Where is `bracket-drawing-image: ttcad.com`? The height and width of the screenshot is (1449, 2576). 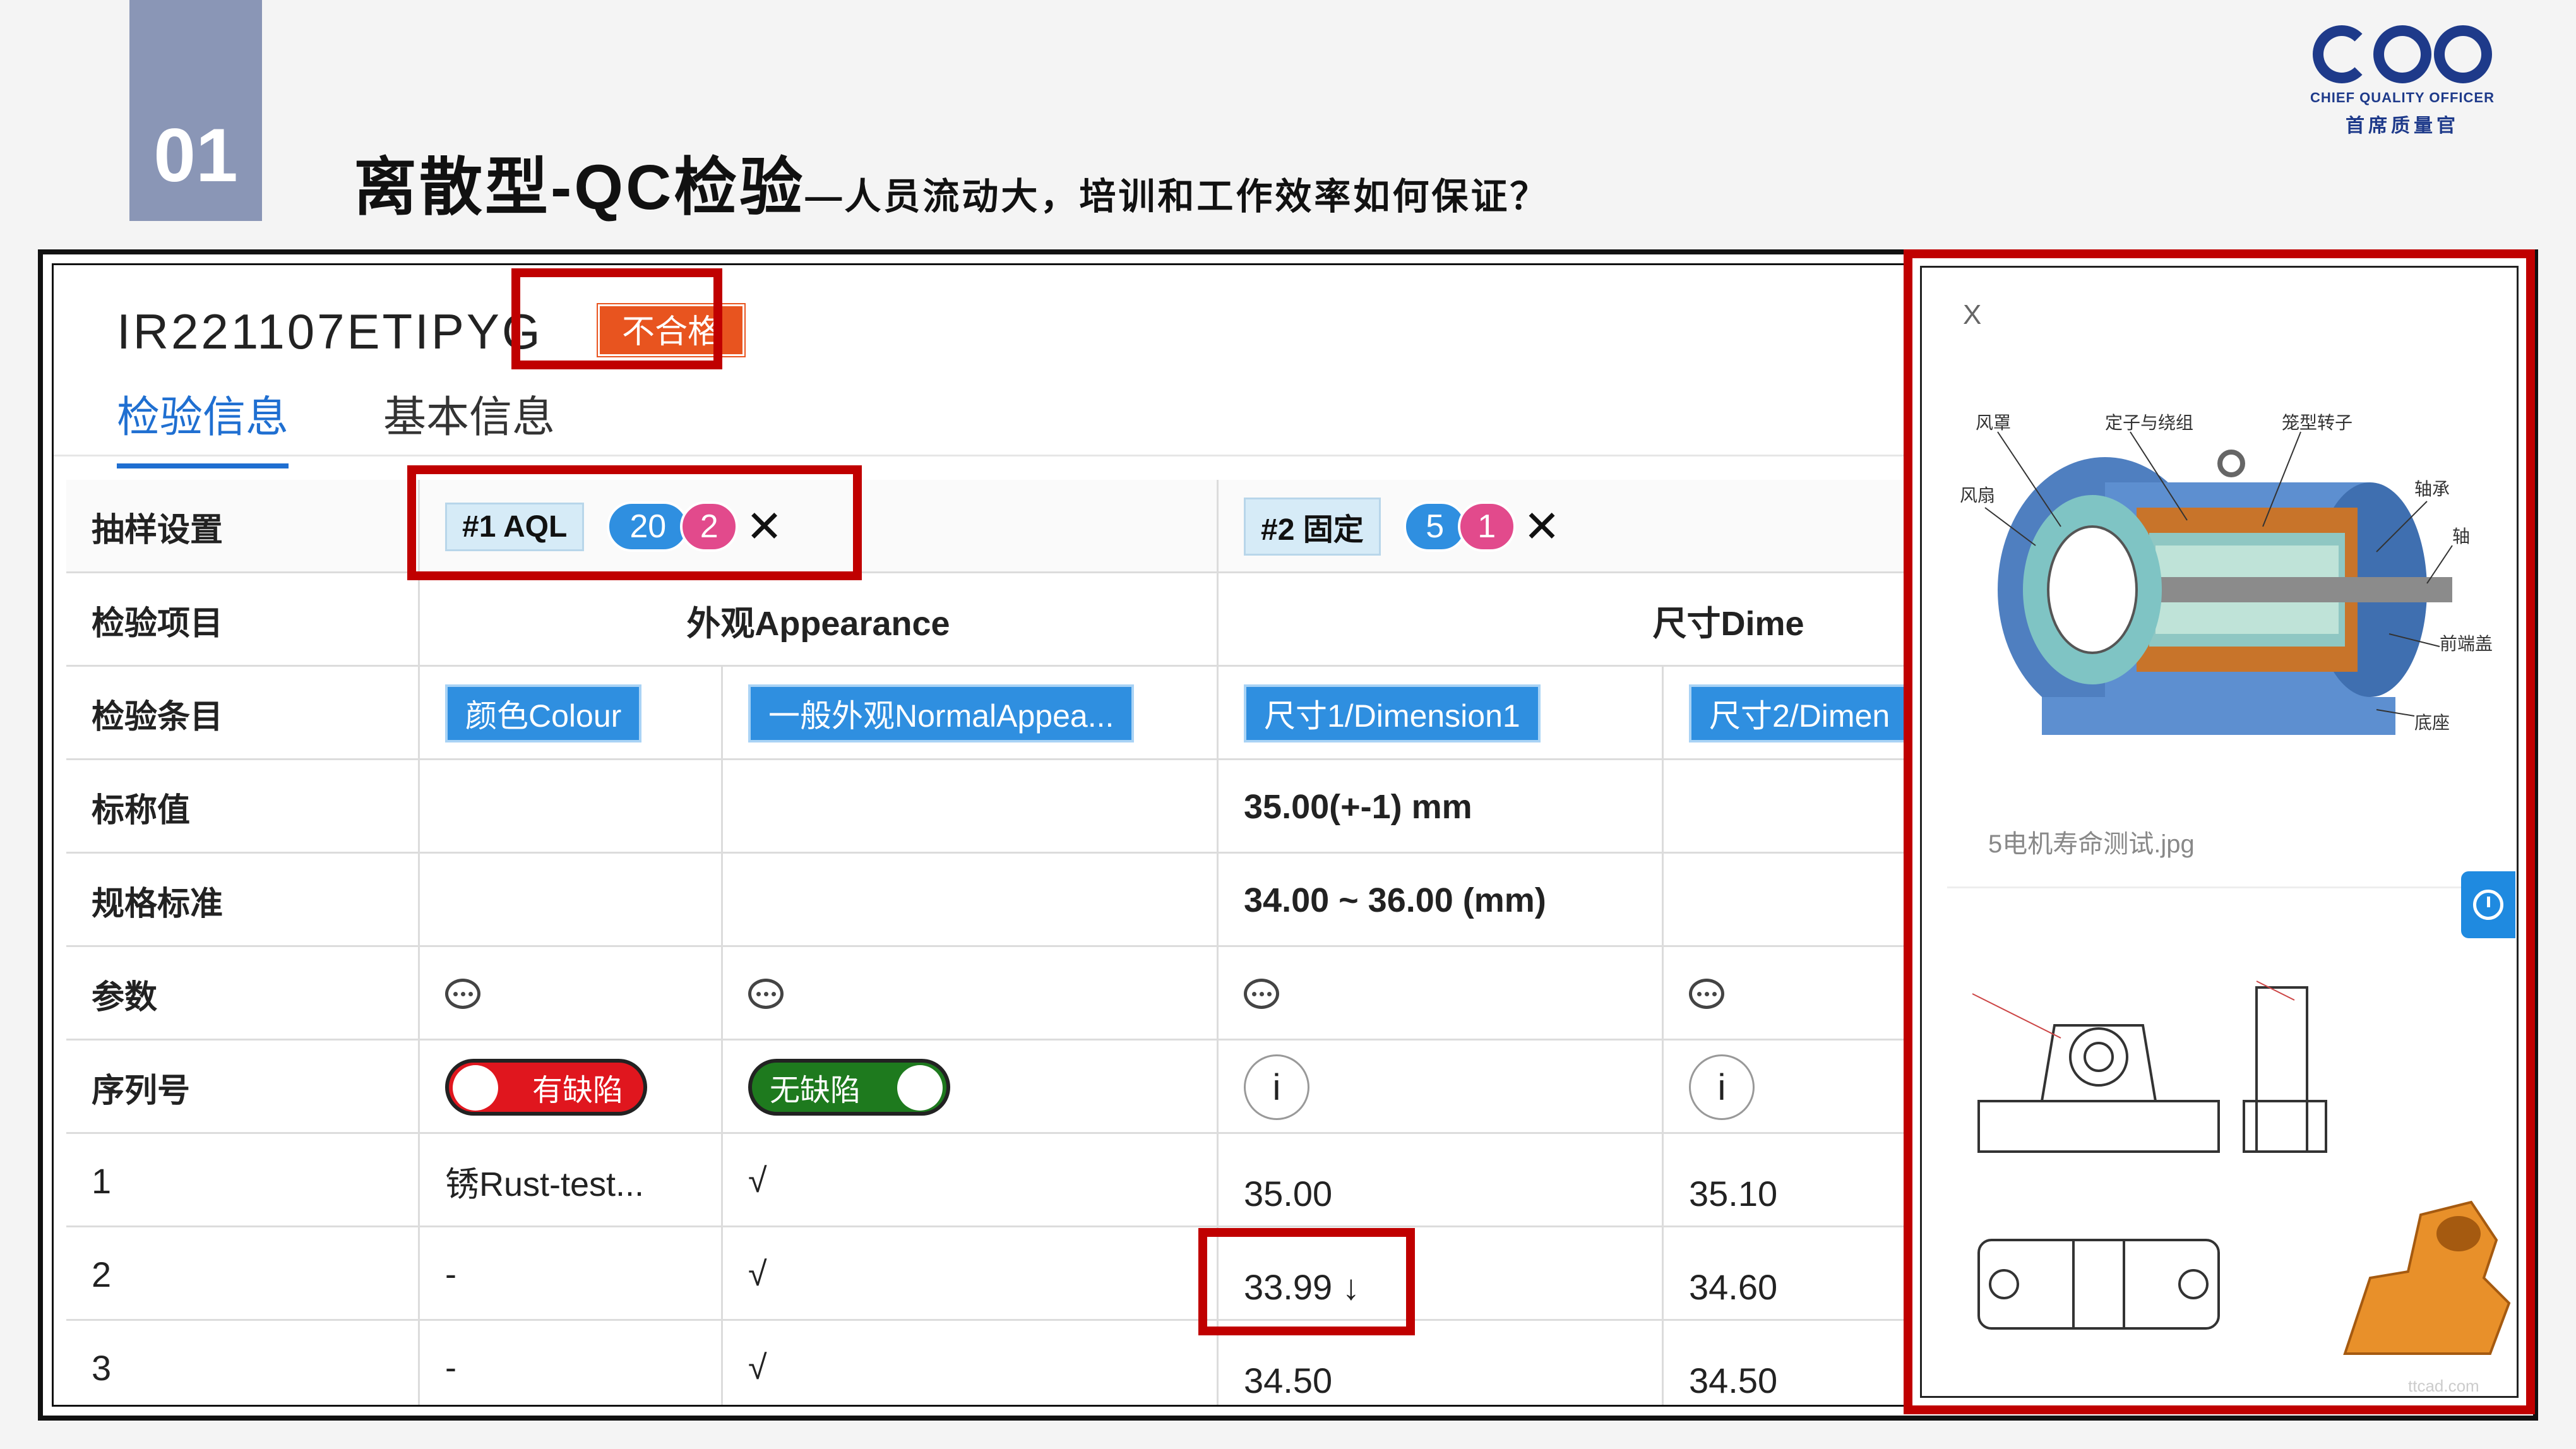
bracket-drawing-image: ttcad.com is located at coordinates (2242, 1186).